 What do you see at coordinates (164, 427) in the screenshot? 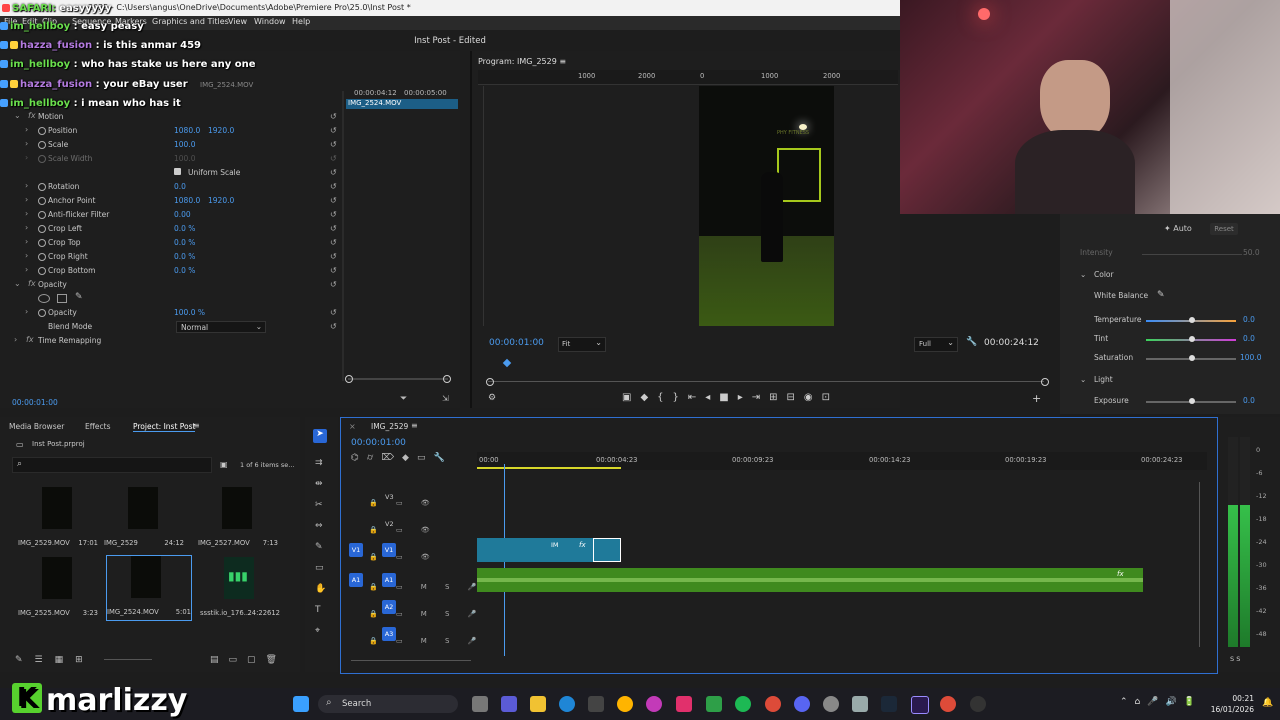
I see `tab-project: Project: Inst Post` at bounding box center [164, 427].